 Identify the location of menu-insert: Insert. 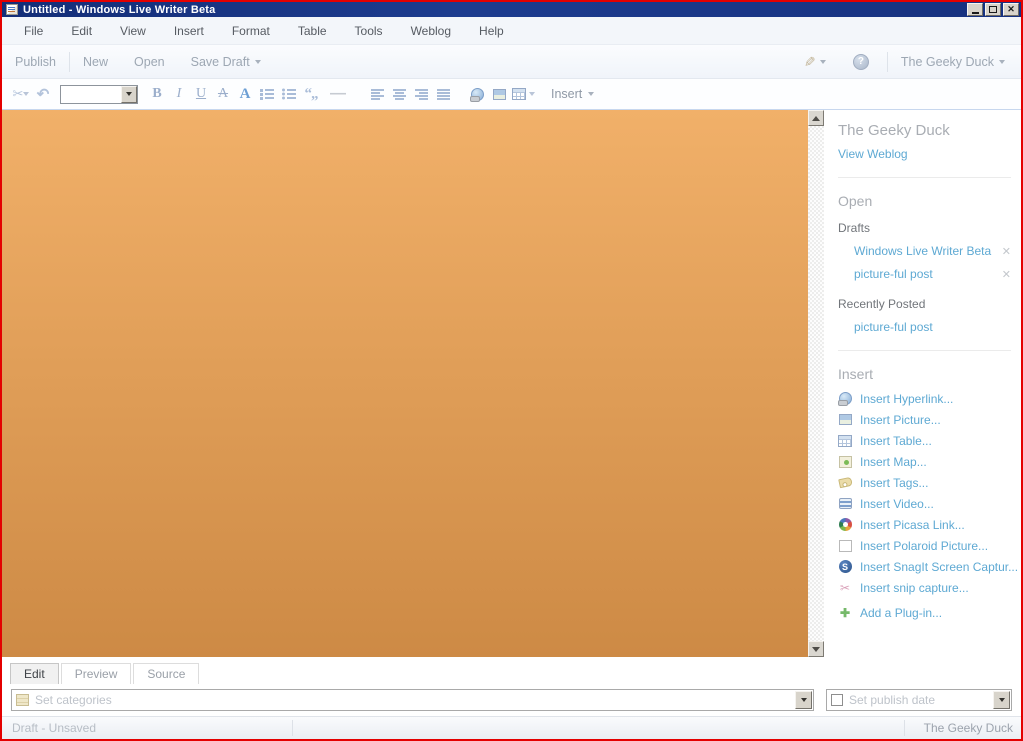
(189, 31).